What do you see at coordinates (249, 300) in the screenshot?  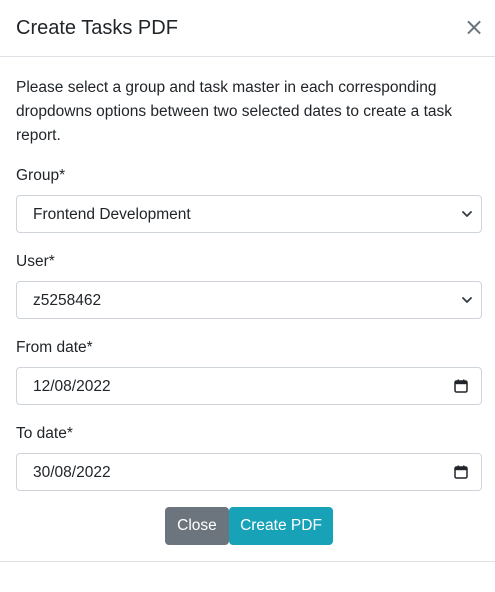 I see `user-select: z5258462` at bounding box center [249, 300].